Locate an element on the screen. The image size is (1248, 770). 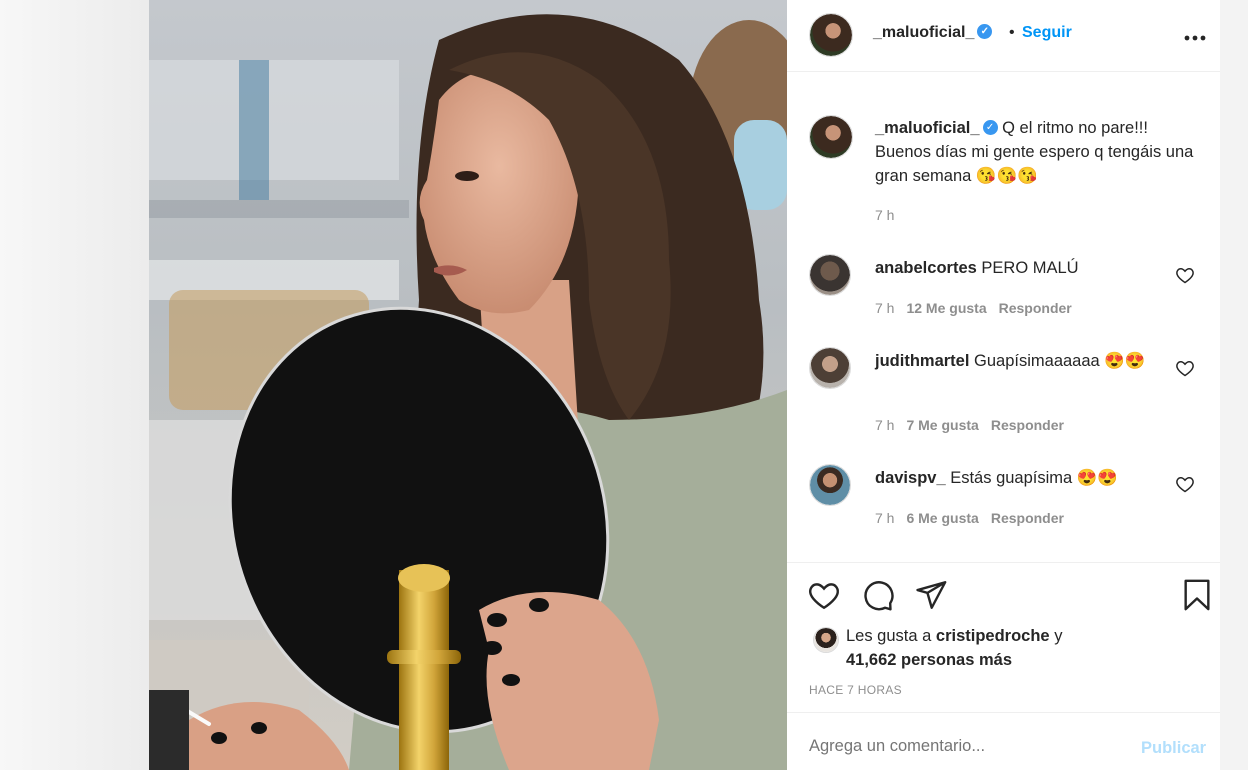
comment-meta: 7 h 12 Me gusta Responder is located at coordinates (979, 308).